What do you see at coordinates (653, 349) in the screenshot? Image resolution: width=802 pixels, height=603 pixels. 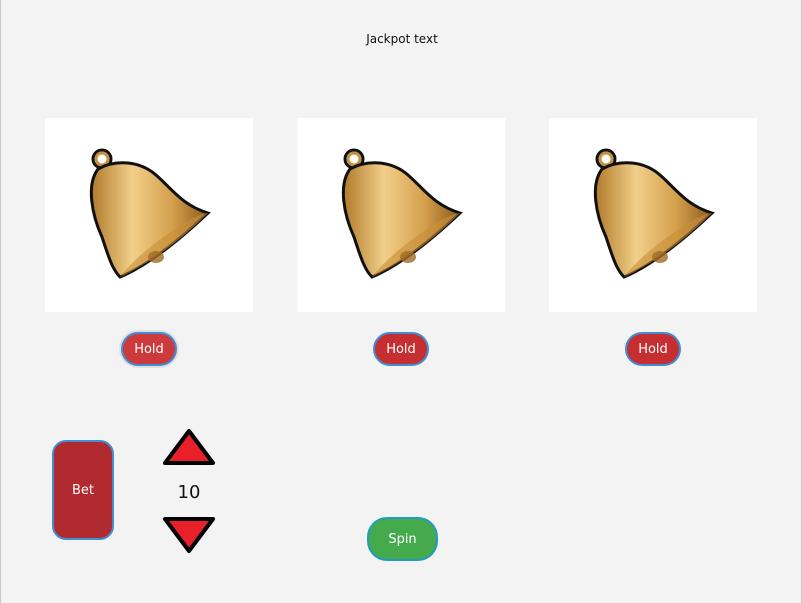 I see `hold-button-3: Hold` at bounding box center [653, 349].